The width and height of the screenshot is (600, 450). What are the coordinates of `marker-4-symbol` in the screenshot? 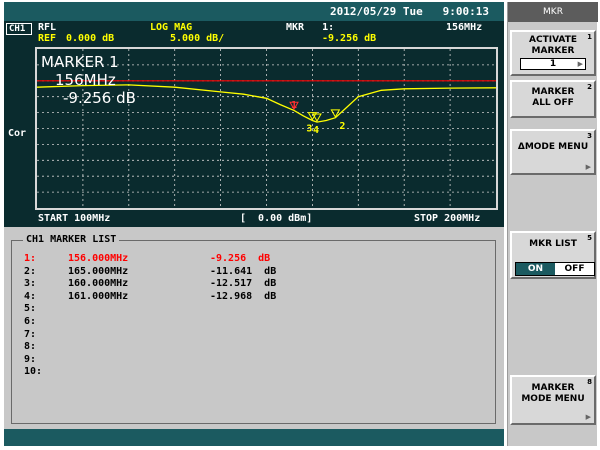 It's located at (317, 118).